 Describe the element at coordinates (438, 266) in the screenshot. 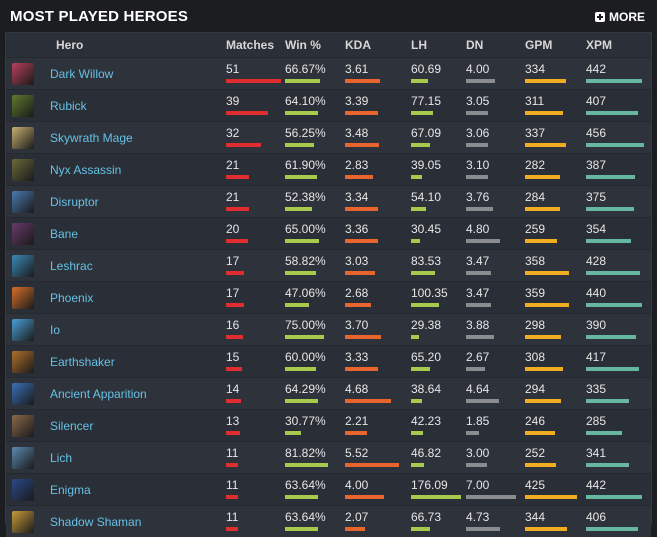

I see `stat-cell-lh: 83.53` at that location.